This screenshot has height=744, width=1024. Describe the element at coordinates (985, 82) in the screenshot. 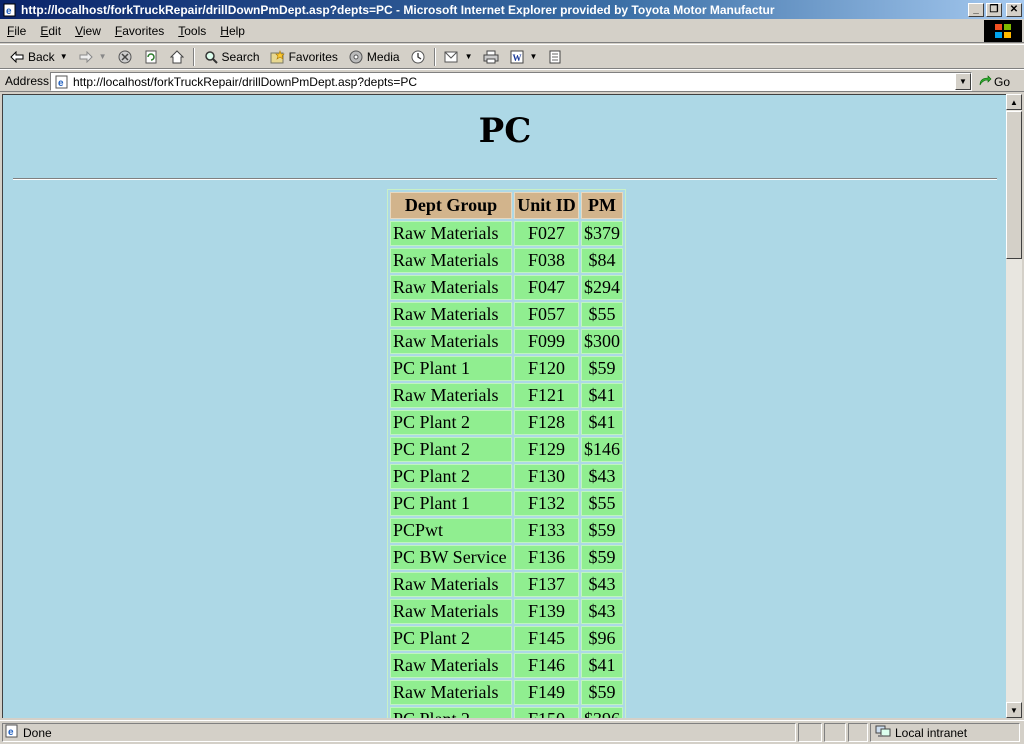

I see `go-arrow-icon` at that location.